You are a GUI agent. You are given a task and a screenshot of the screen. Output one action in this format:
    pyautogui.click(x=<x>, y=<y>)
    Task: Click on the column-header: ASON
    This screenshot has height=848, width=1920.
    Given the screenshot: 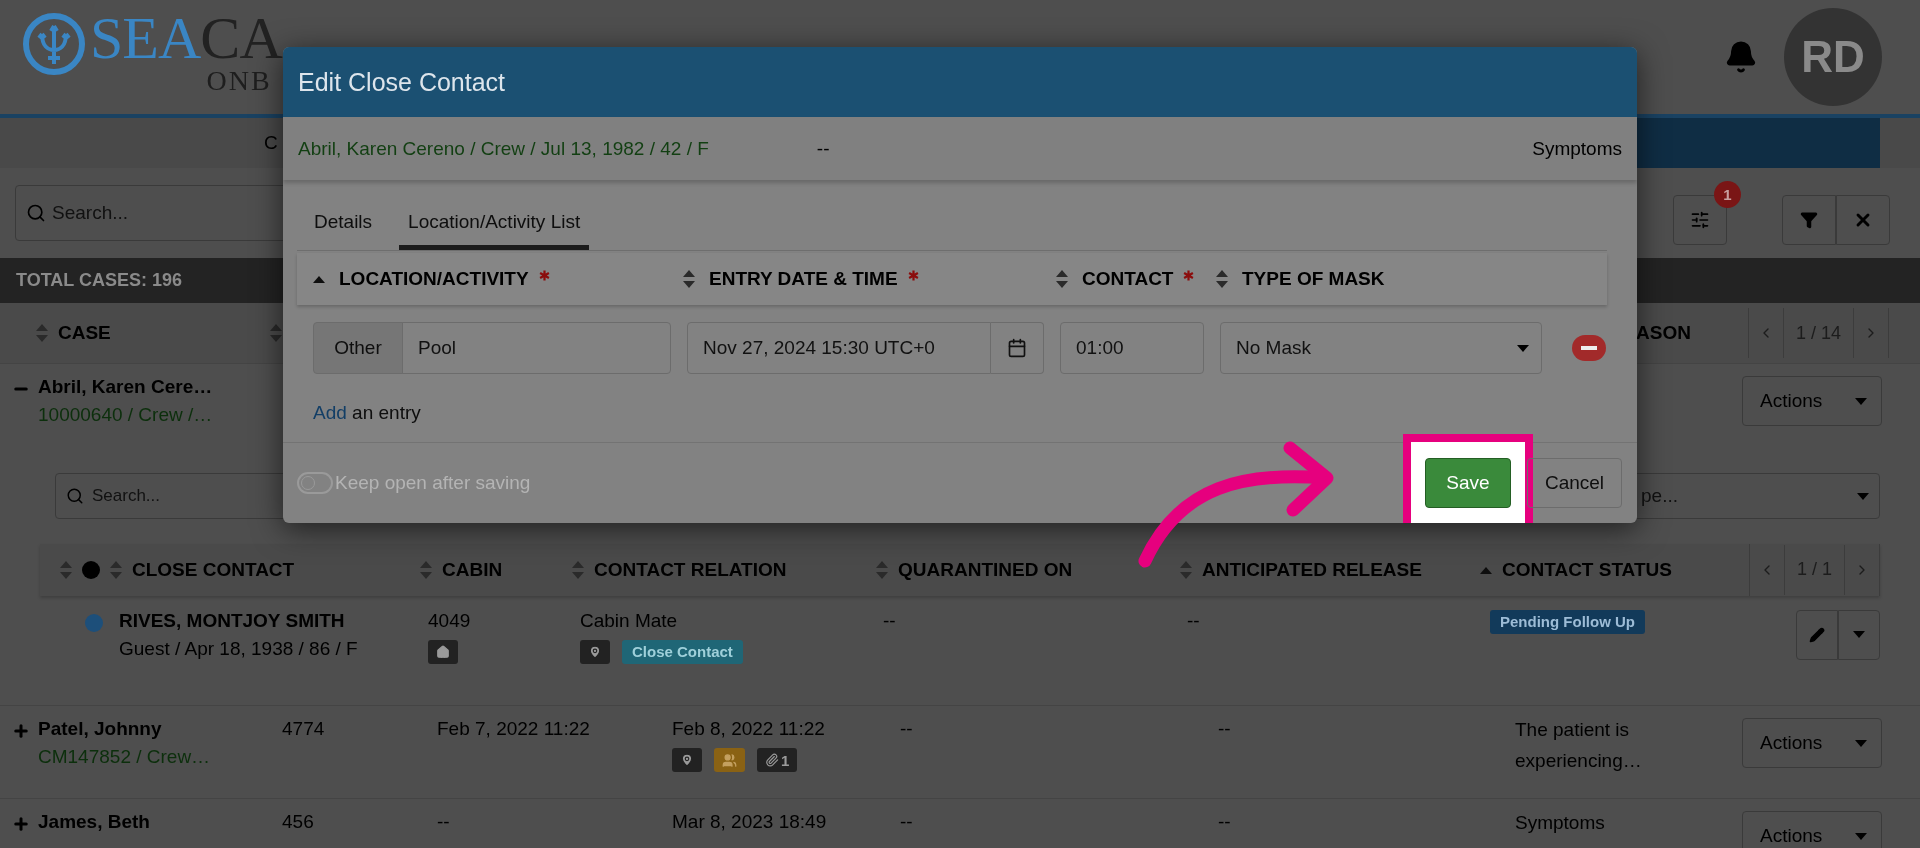 What is the action you would take?
    pyautogui.click(x=1663, y=333)
    